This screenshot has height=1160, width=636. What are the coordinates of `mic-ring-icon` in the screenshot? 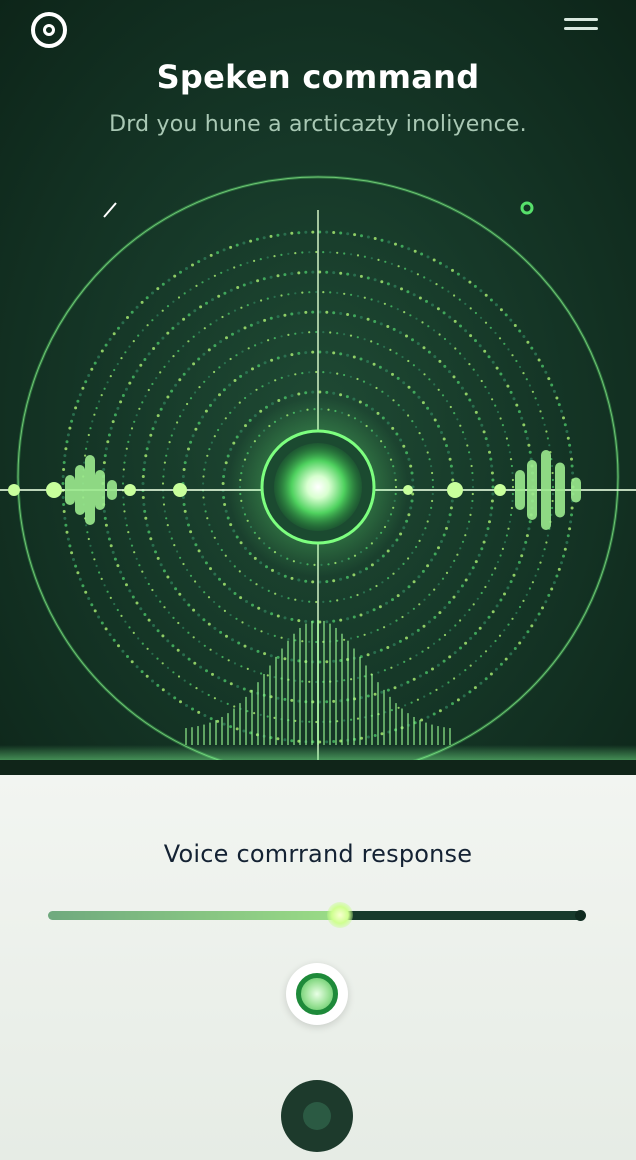 It's located at (317, 994).